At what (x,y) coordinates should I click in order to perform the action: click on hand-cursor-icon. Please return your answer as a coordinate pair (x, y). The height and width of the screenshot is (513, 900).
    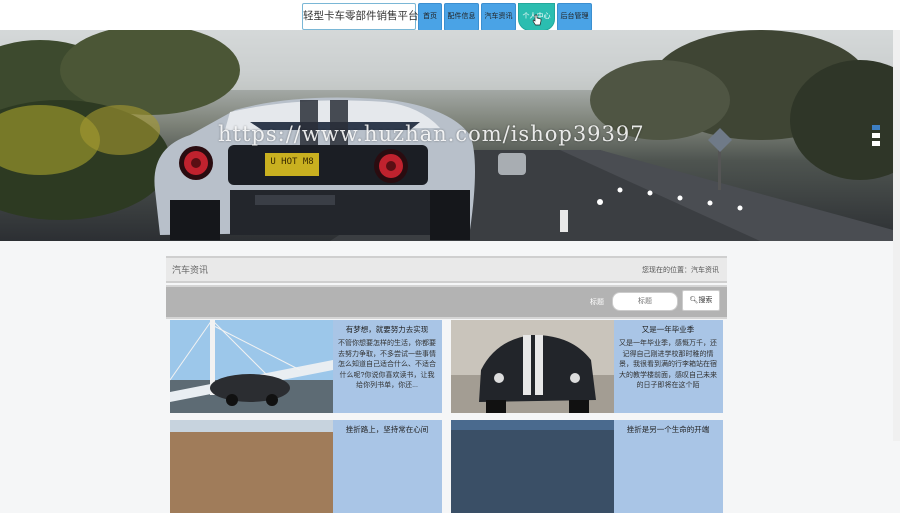
    Looking at the image, I should click on (537, 20).